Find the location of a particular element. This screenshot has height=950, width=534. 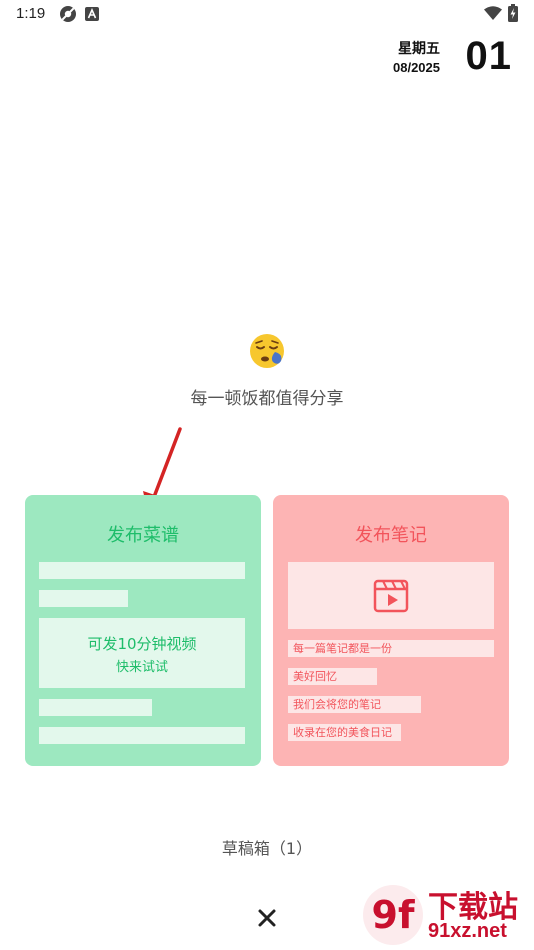

status-bar: 1:19 is located at coordinates (267, 14).